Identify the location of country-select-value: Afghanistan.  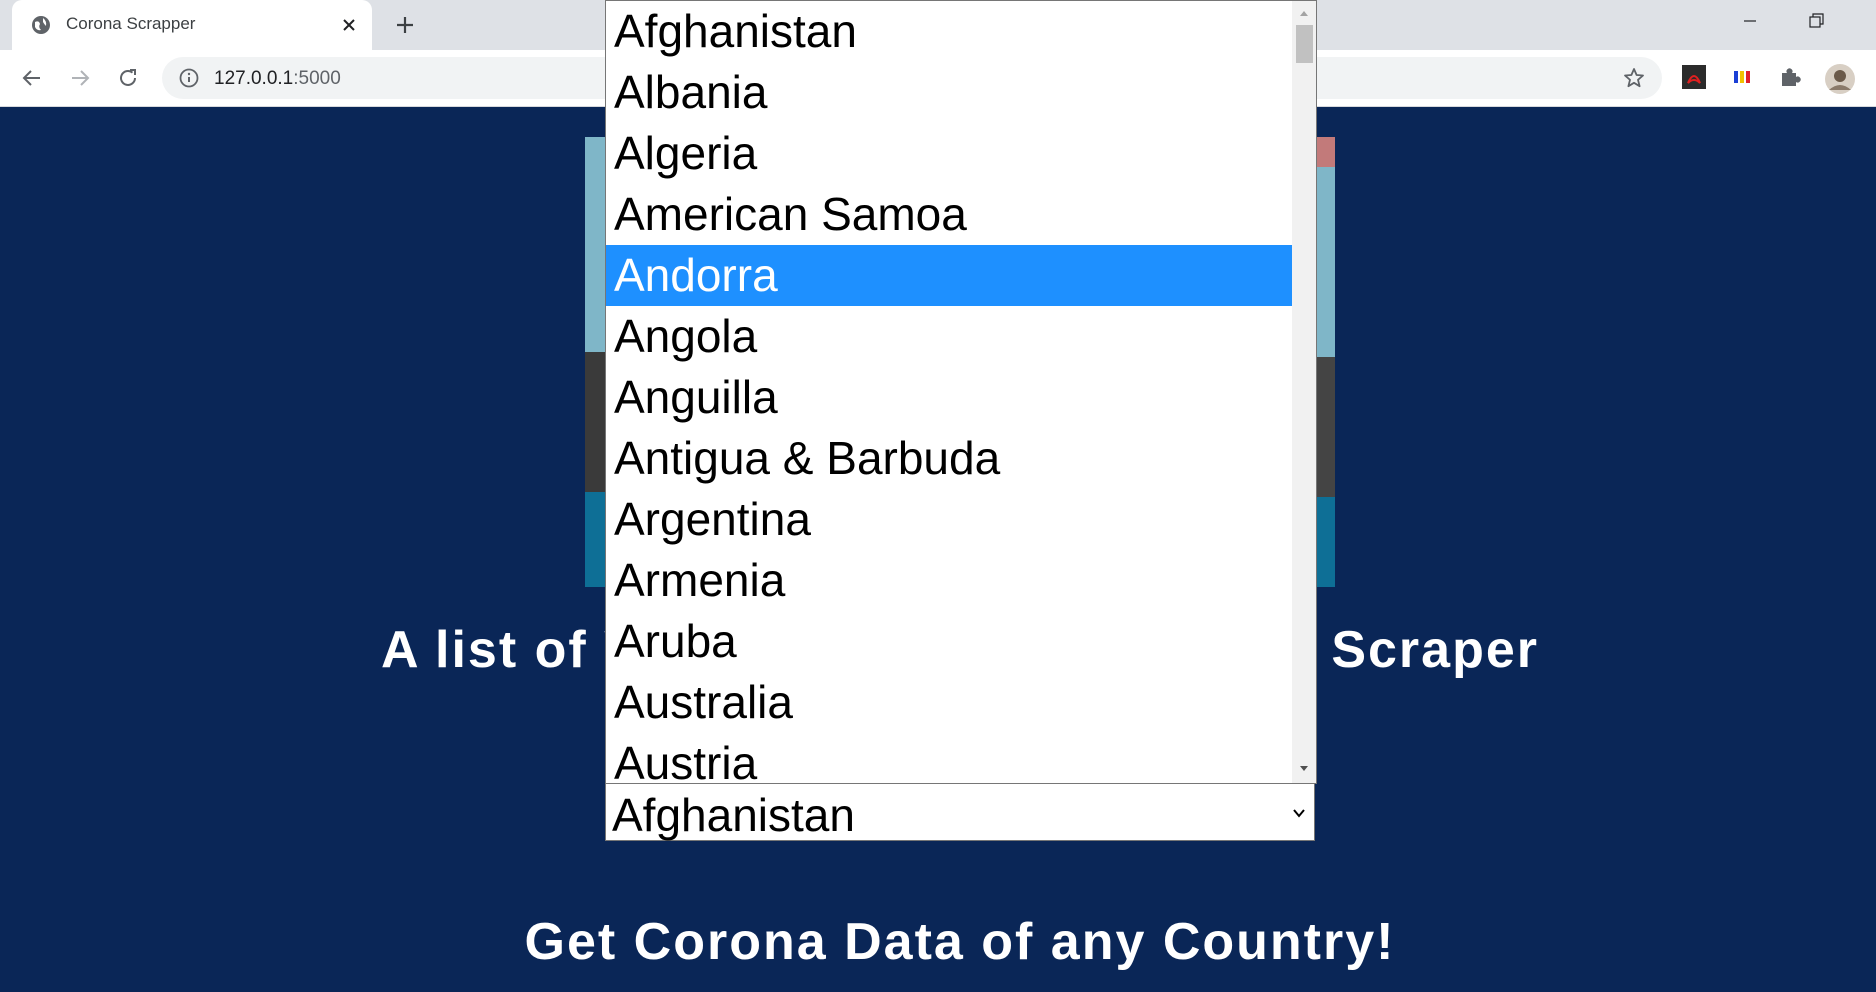
(733, 815).